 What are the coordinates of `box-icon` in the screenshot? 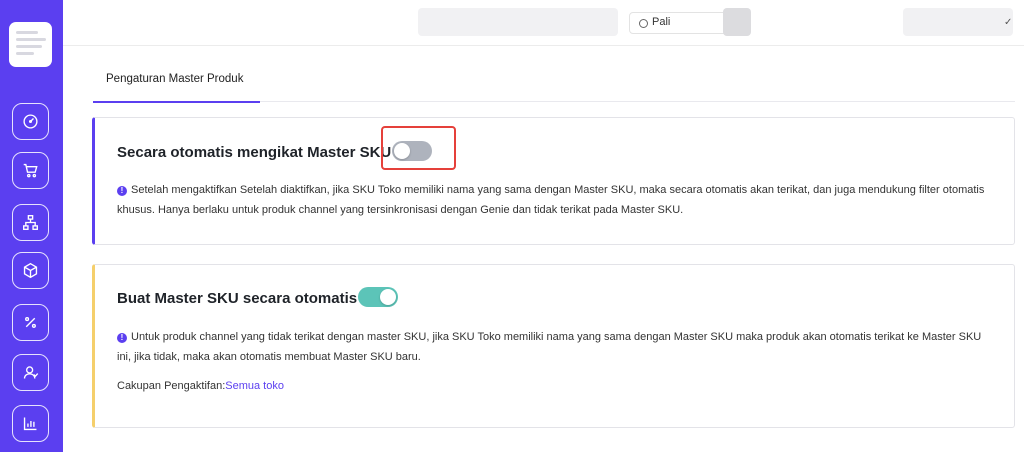 It's located at (30, 270).